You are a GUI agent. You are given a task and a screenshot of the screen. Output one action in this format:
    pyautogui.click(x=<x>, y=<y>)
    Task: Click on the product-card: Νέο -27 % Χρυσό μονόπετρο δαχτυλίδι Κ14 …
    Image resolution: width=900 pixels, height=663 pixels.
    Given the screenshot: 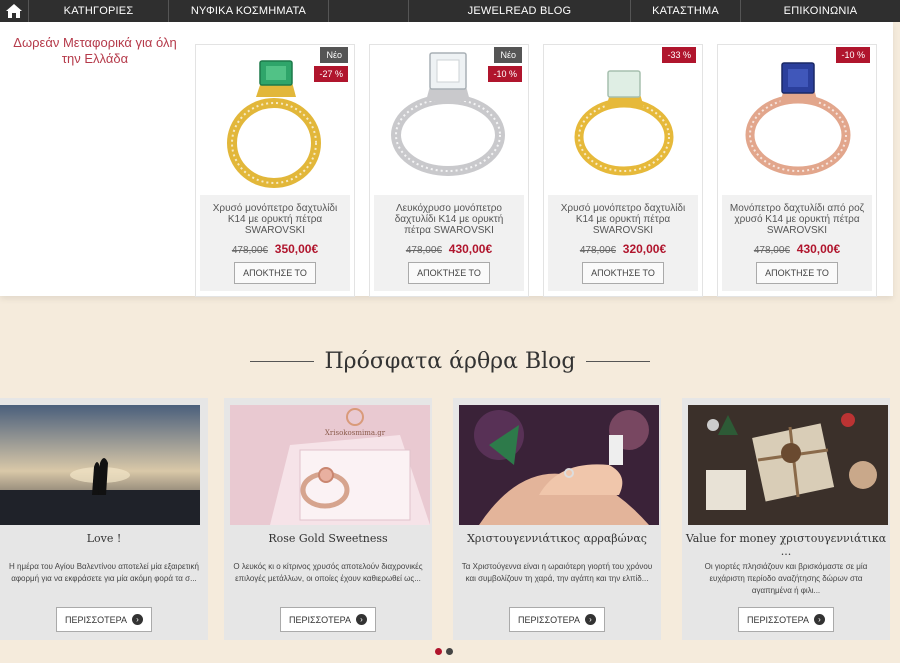 What is the action you would take?
    pyautogui.click(x=275, y=170)
    